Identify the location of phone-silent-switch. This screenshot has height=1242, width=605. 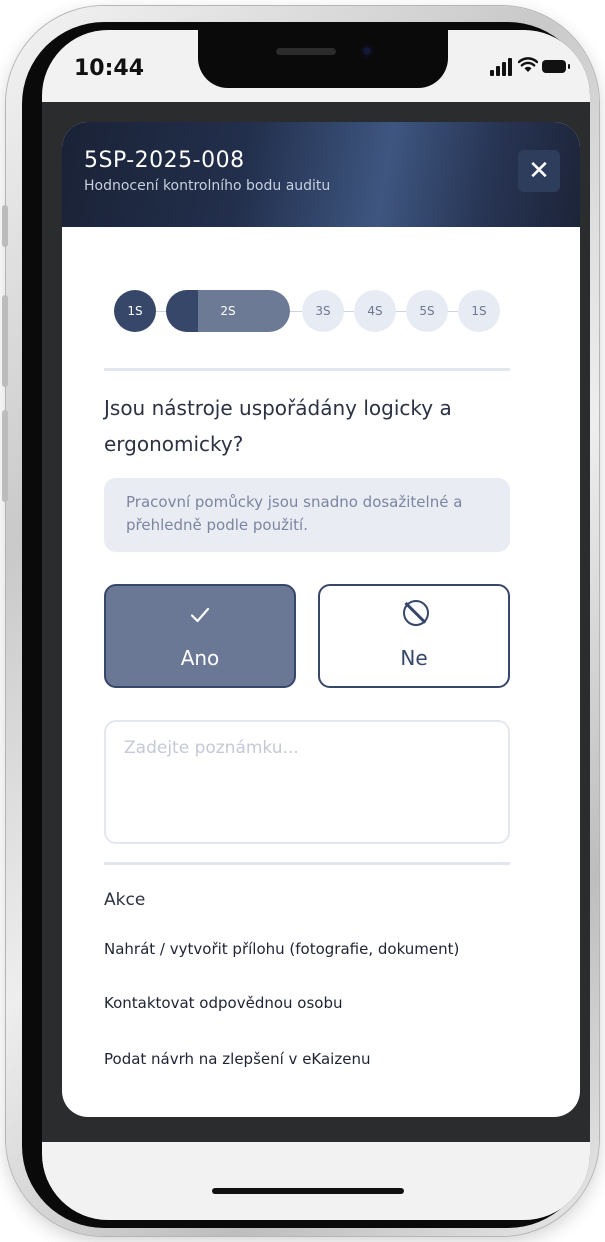
(5, 226).